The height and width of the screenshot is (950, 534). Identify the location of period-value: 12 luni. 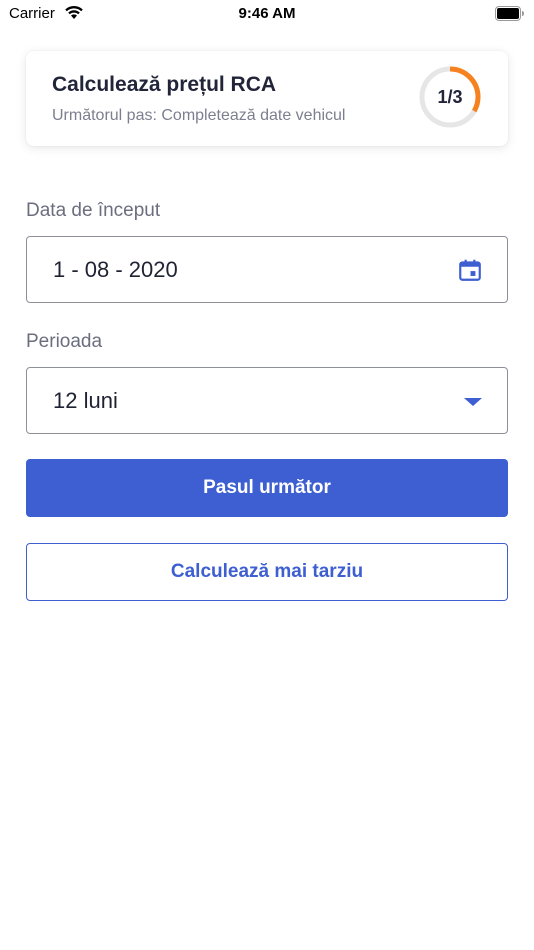
(85, 400).